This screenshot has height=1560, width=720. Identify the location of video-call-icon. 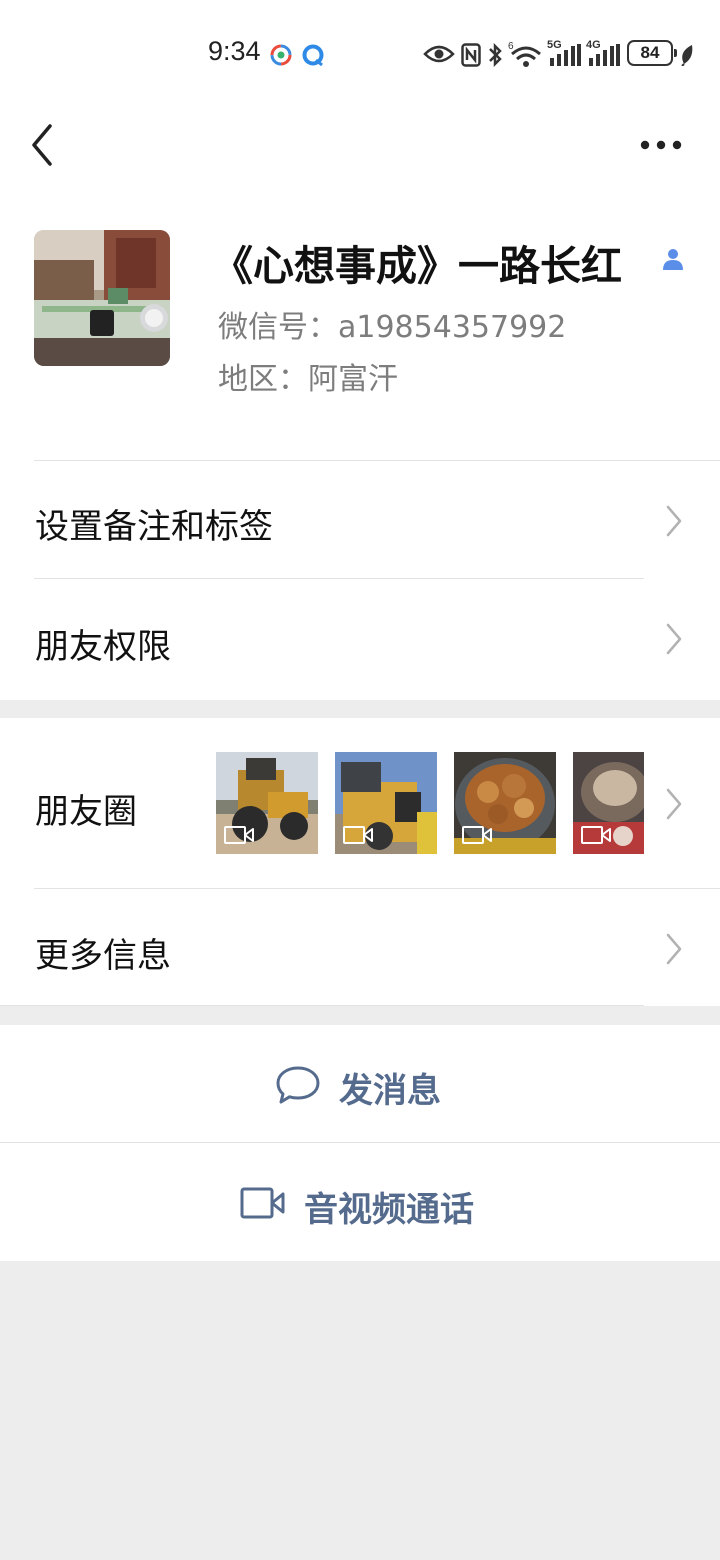
(262, 1203).